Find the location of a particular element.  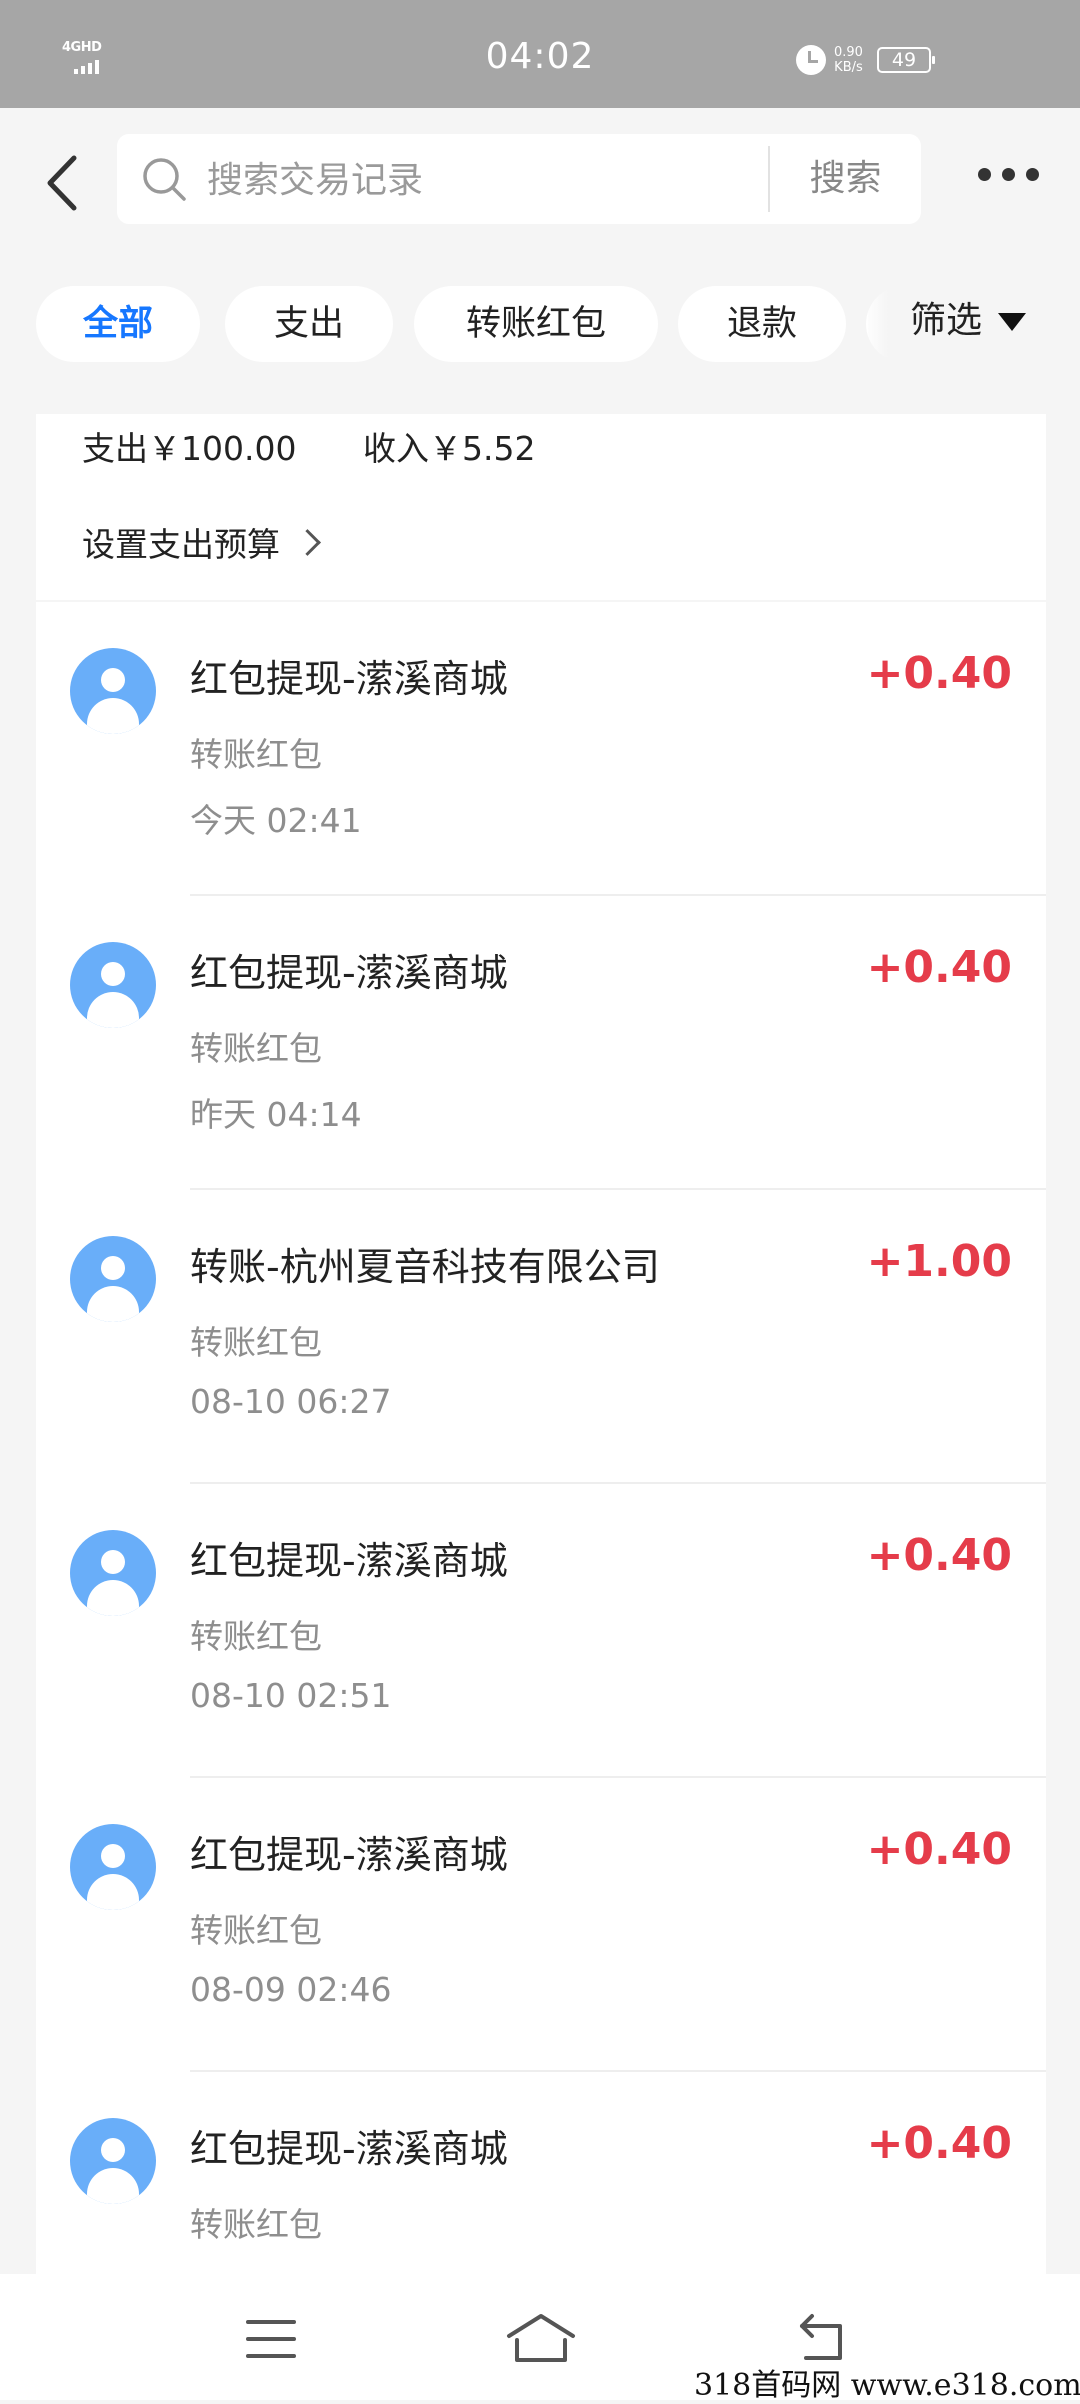

search-input is located at coordinates (517, 180).